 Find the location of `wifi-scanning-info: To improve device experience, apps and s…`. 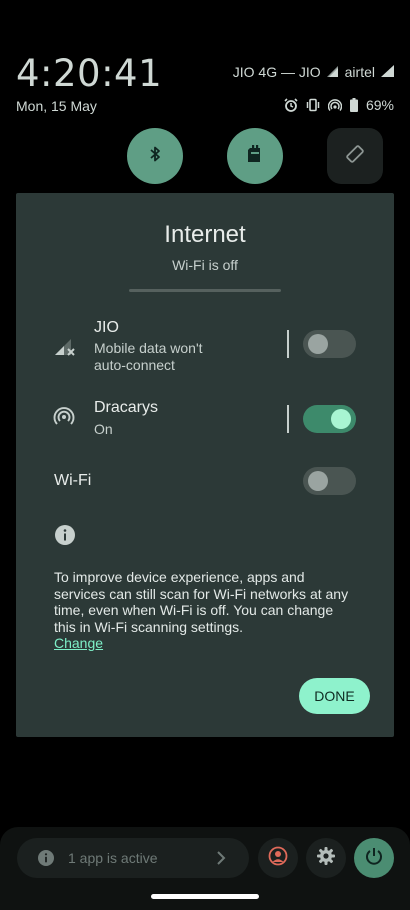

wifi-scanning-info: To improve device experience, apps and s… is located at coordinates (206, 610).